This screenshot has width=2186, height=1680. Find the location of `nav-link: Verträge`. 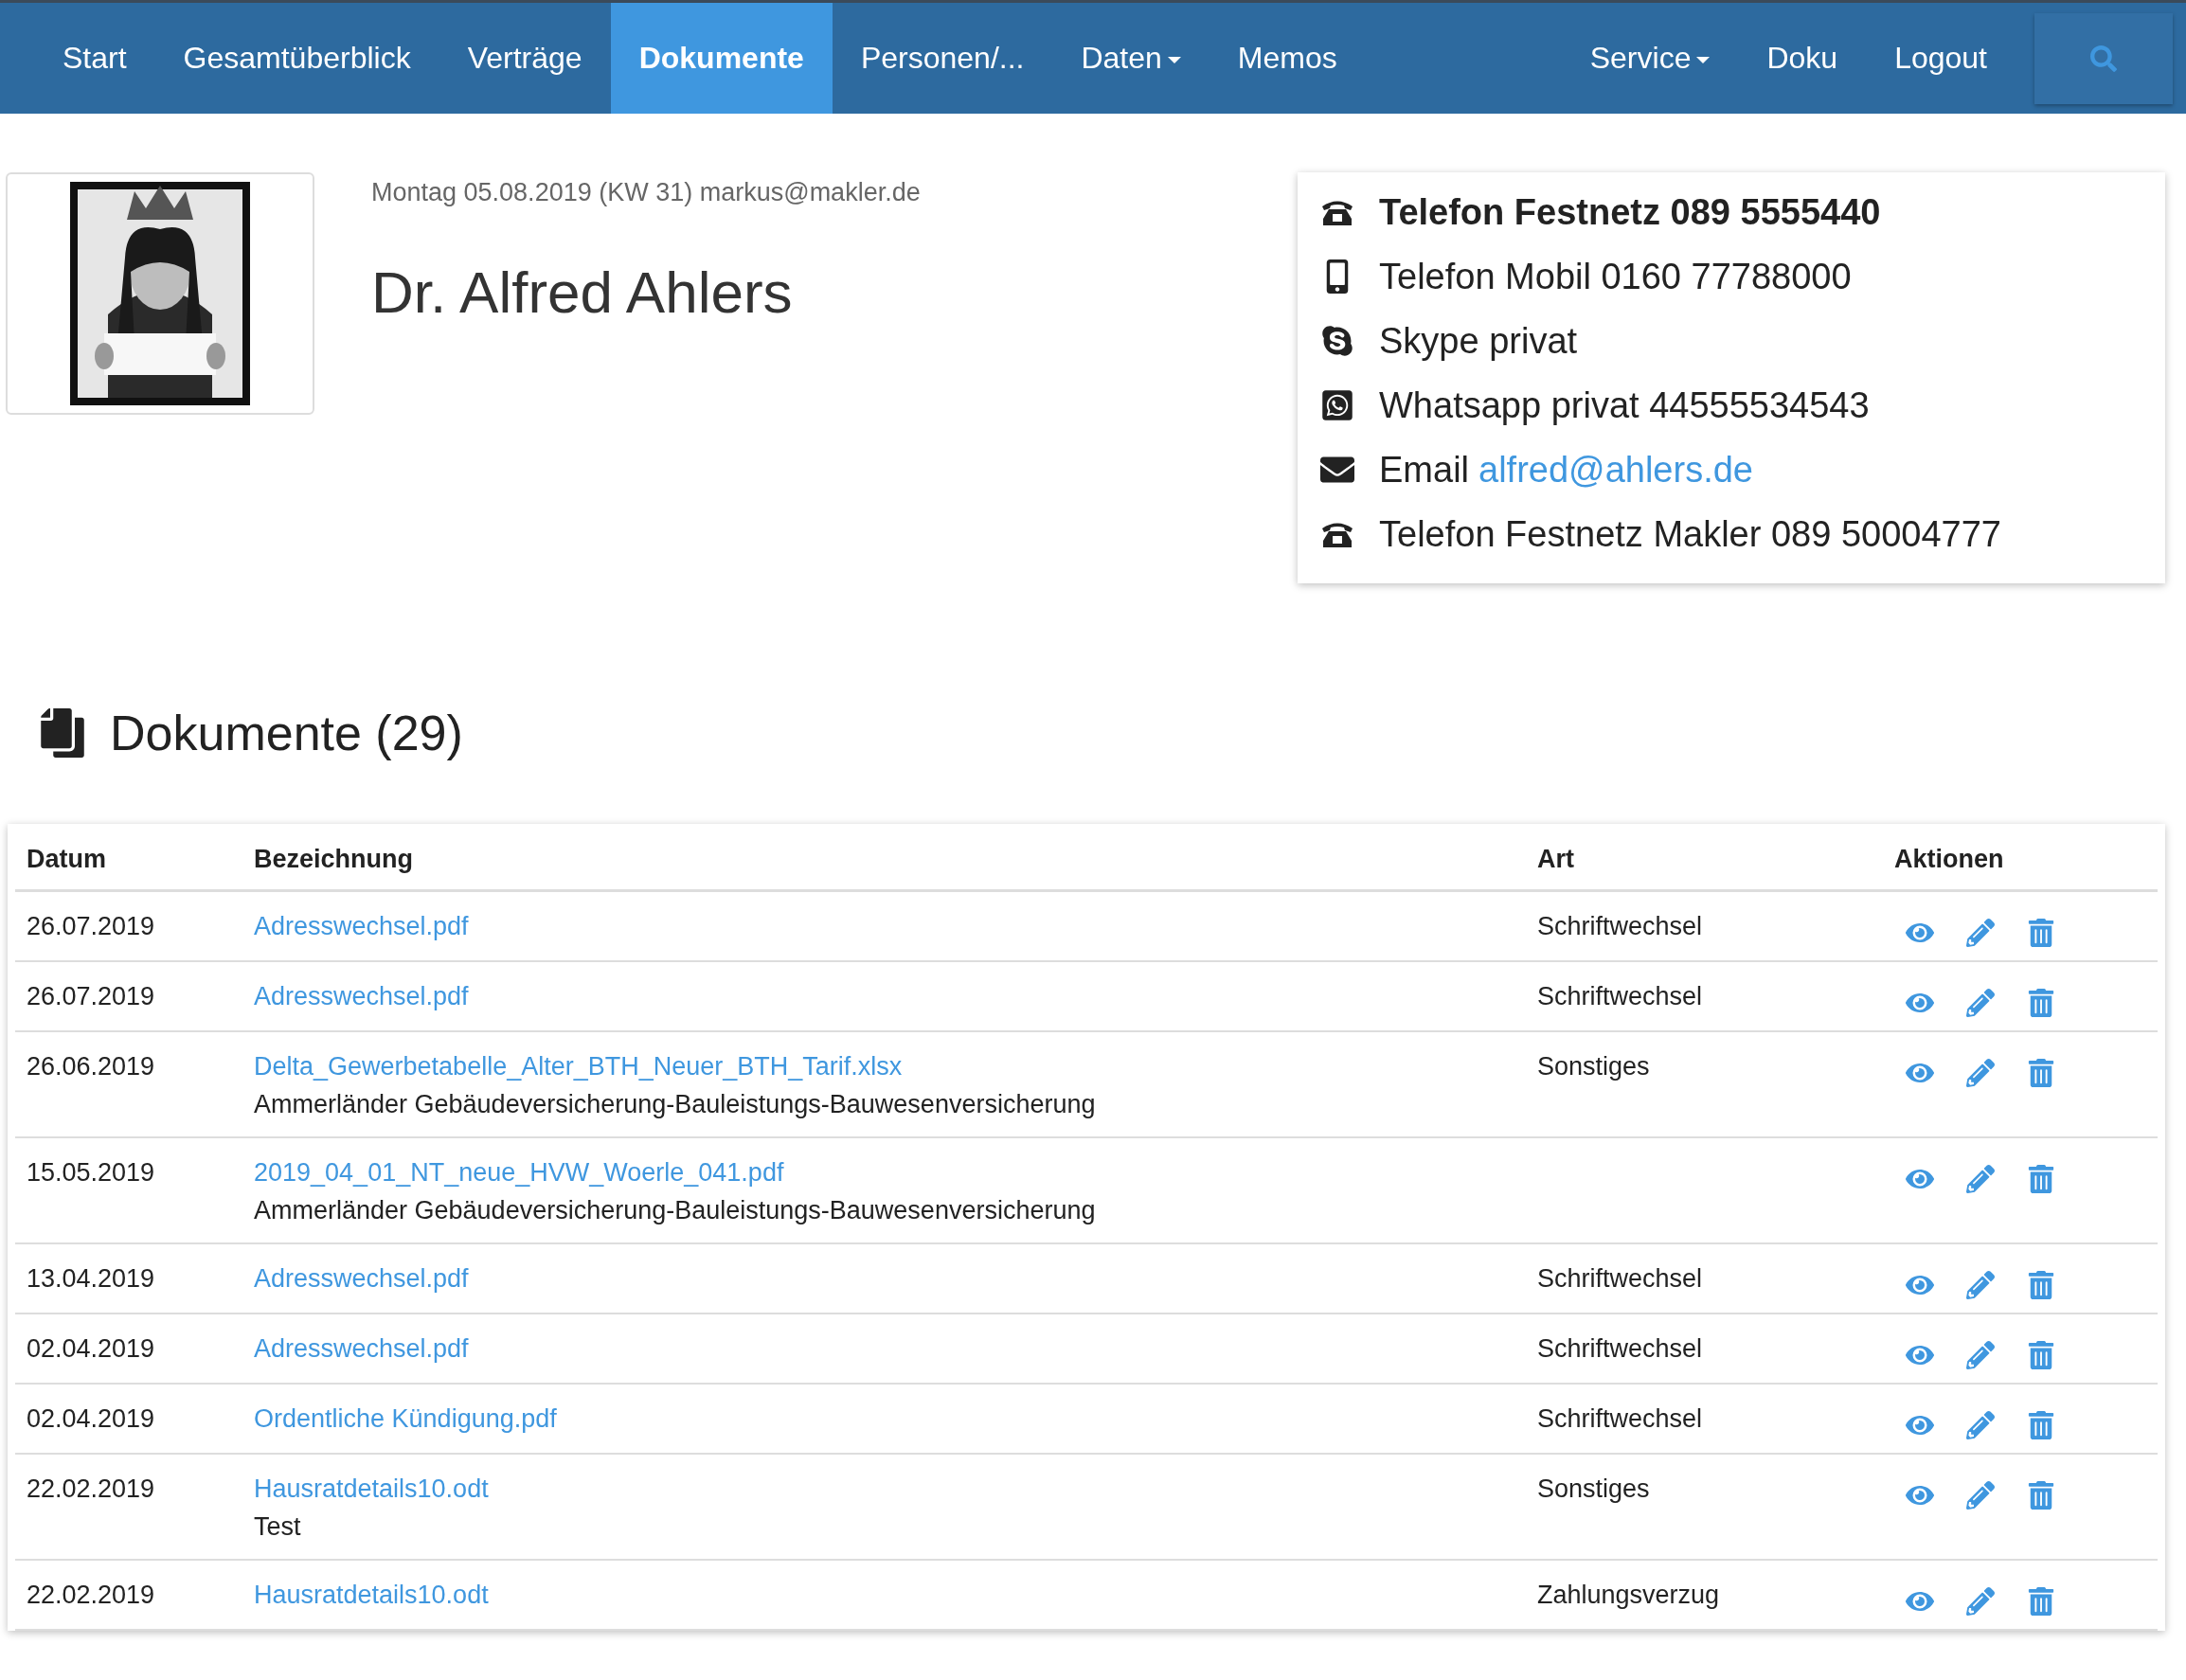

nav-link: Verträge is located at coordinates (525, 59).